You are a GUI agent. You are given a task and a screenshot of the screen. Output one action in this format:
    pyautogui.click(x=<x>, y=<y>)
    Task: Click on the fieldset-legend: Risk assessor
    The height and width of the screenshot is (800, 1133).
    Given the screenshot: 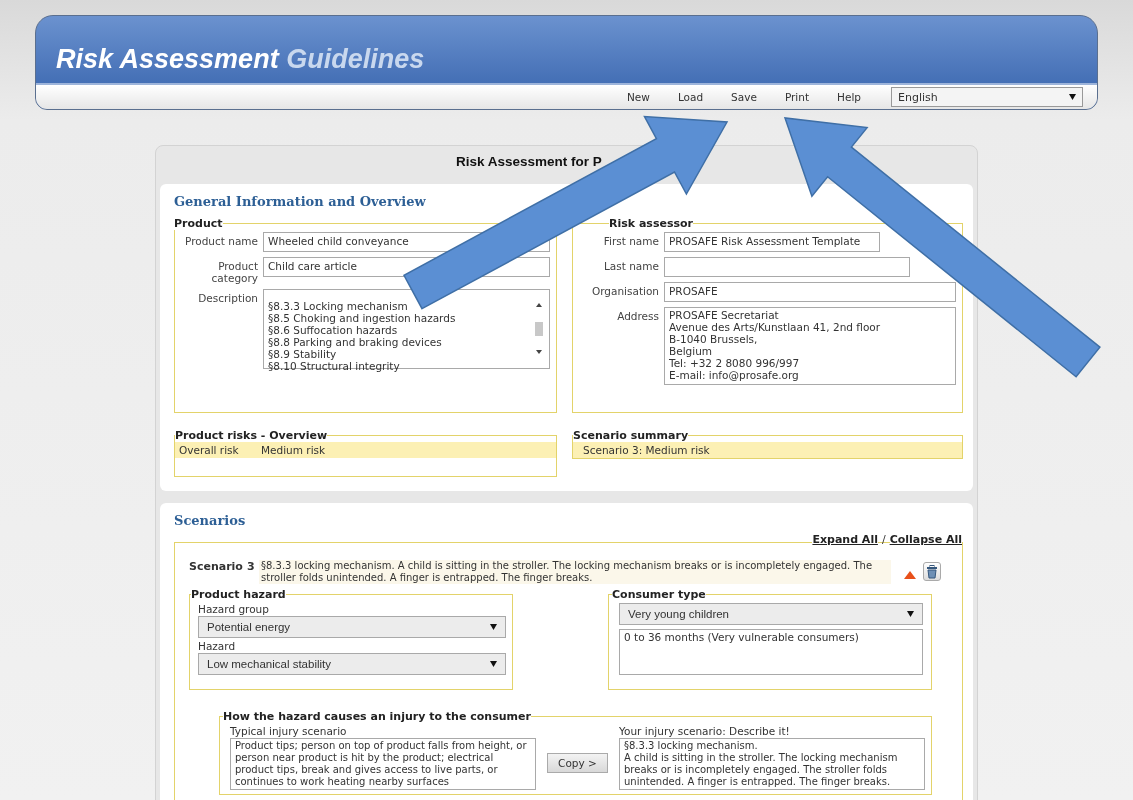 What is the action you would take?
    pyautogui.click(x=651, y=223)
    